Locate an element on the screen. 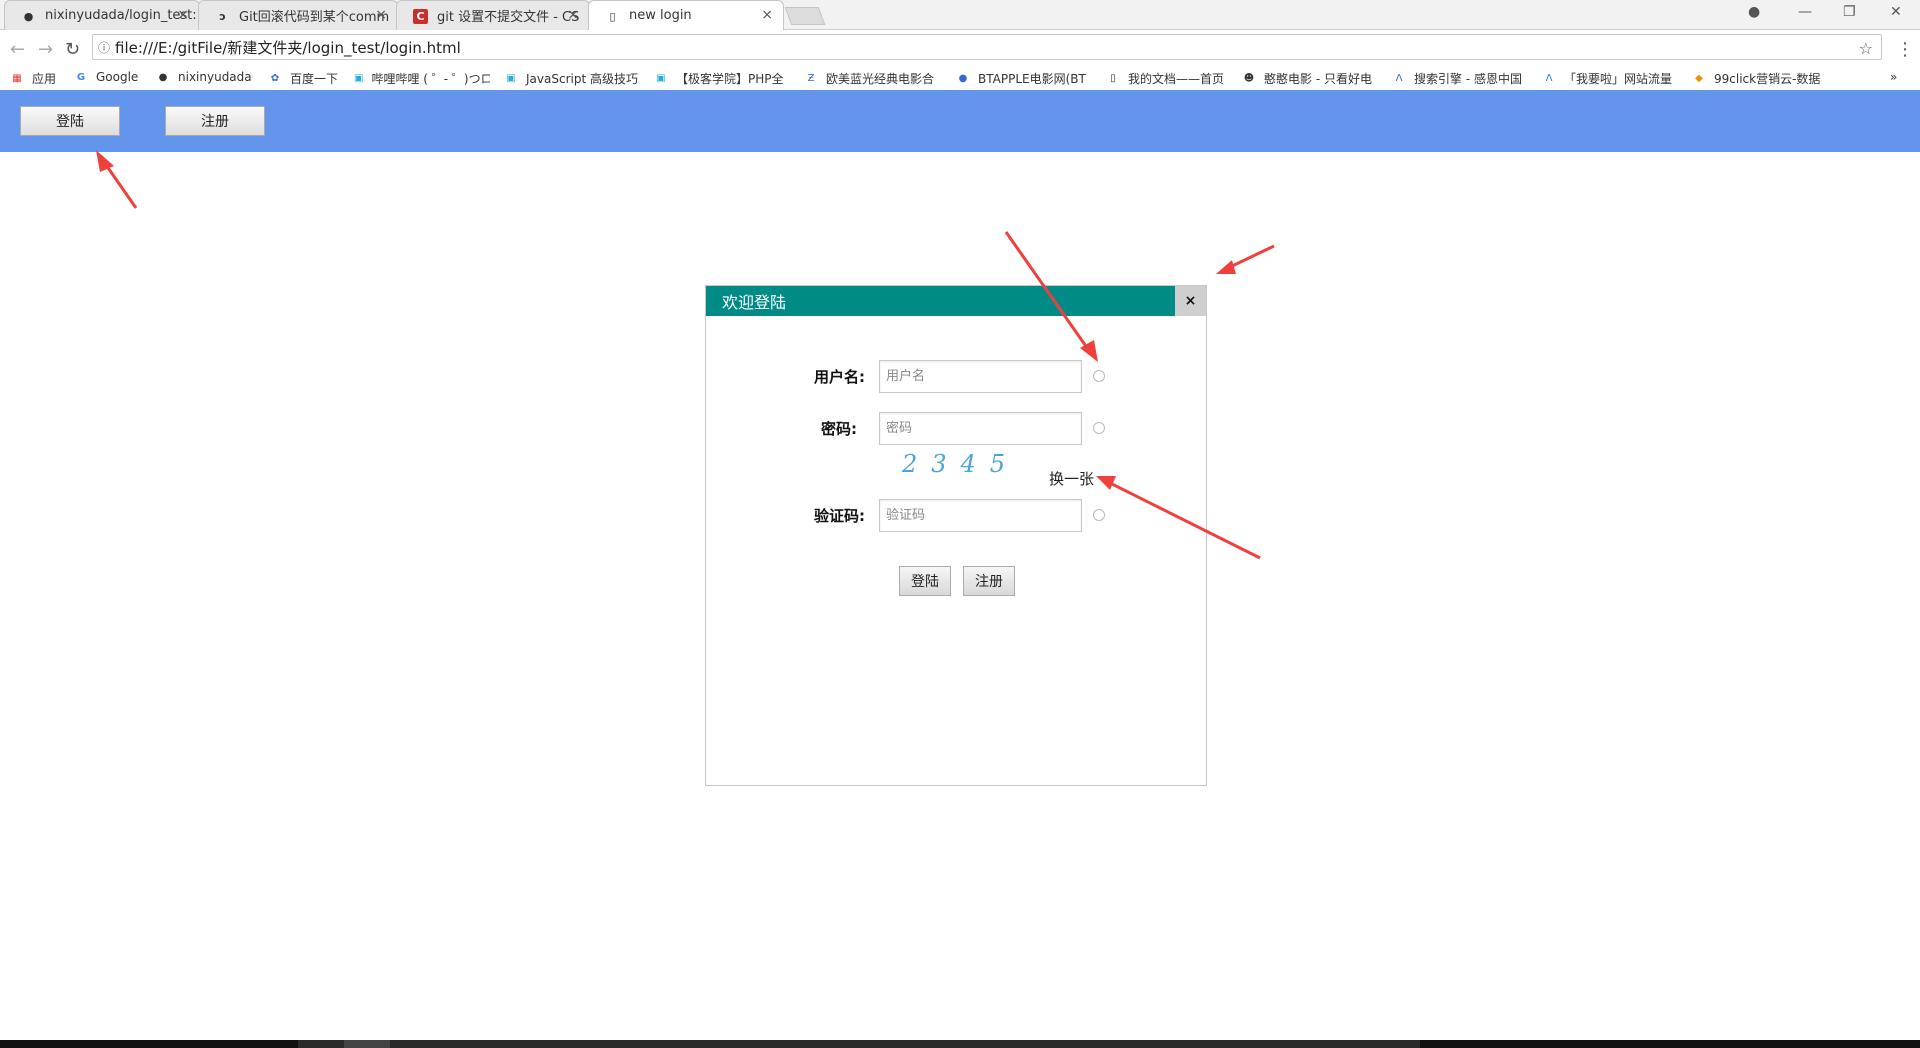 The width and height of the screenshot is (1920, 1048). tab-title: new login is located at coordinates (660, 15).